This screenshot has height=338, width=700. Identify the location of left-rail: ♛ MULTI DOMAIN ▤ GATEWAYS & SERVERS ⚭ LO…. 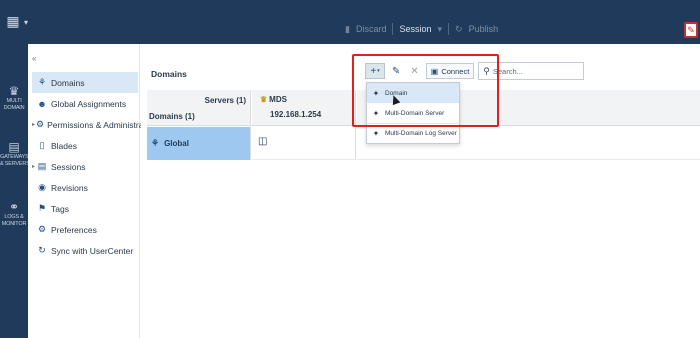
(14, 191).